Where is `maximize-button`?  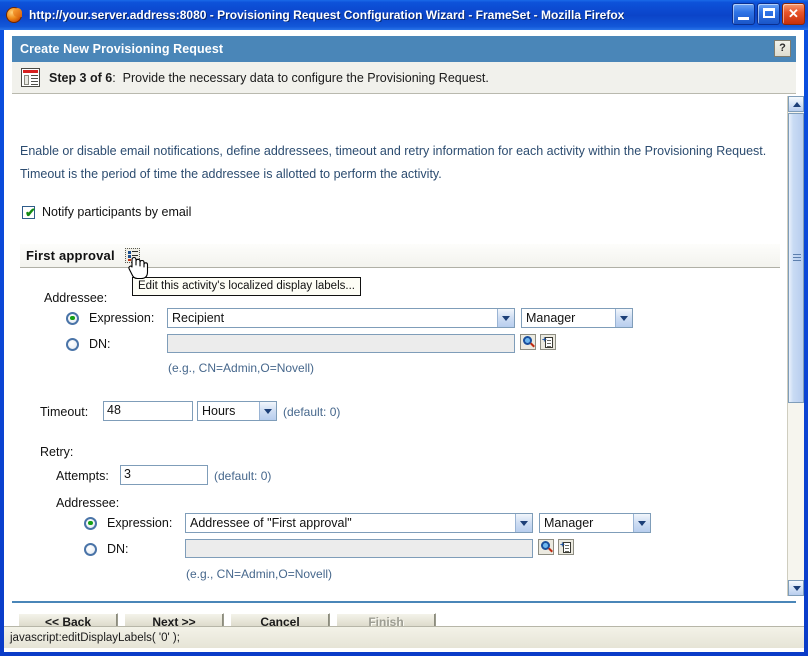 maximize-button is located at coordinates (768, 14).